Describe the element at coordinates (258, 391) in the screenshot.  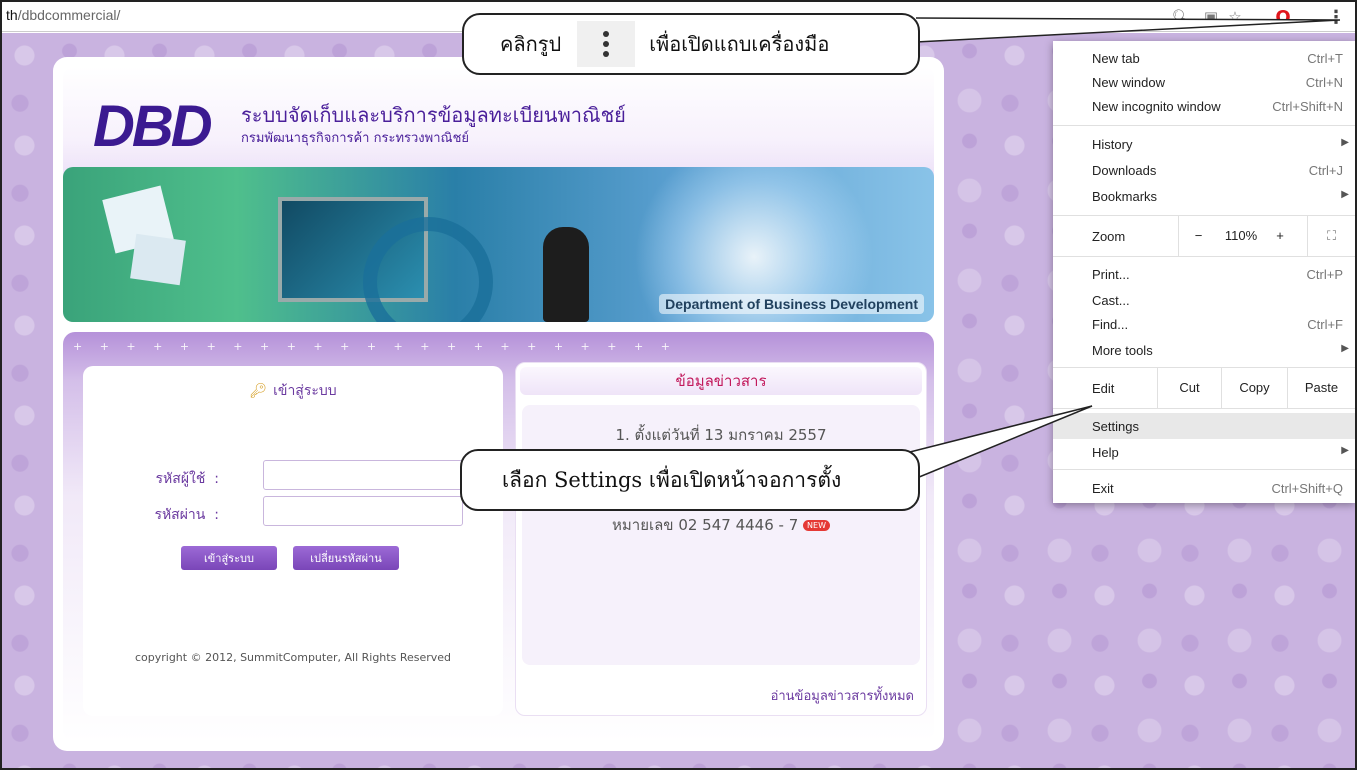
I see `key-icon: 🔑︎` at that location.